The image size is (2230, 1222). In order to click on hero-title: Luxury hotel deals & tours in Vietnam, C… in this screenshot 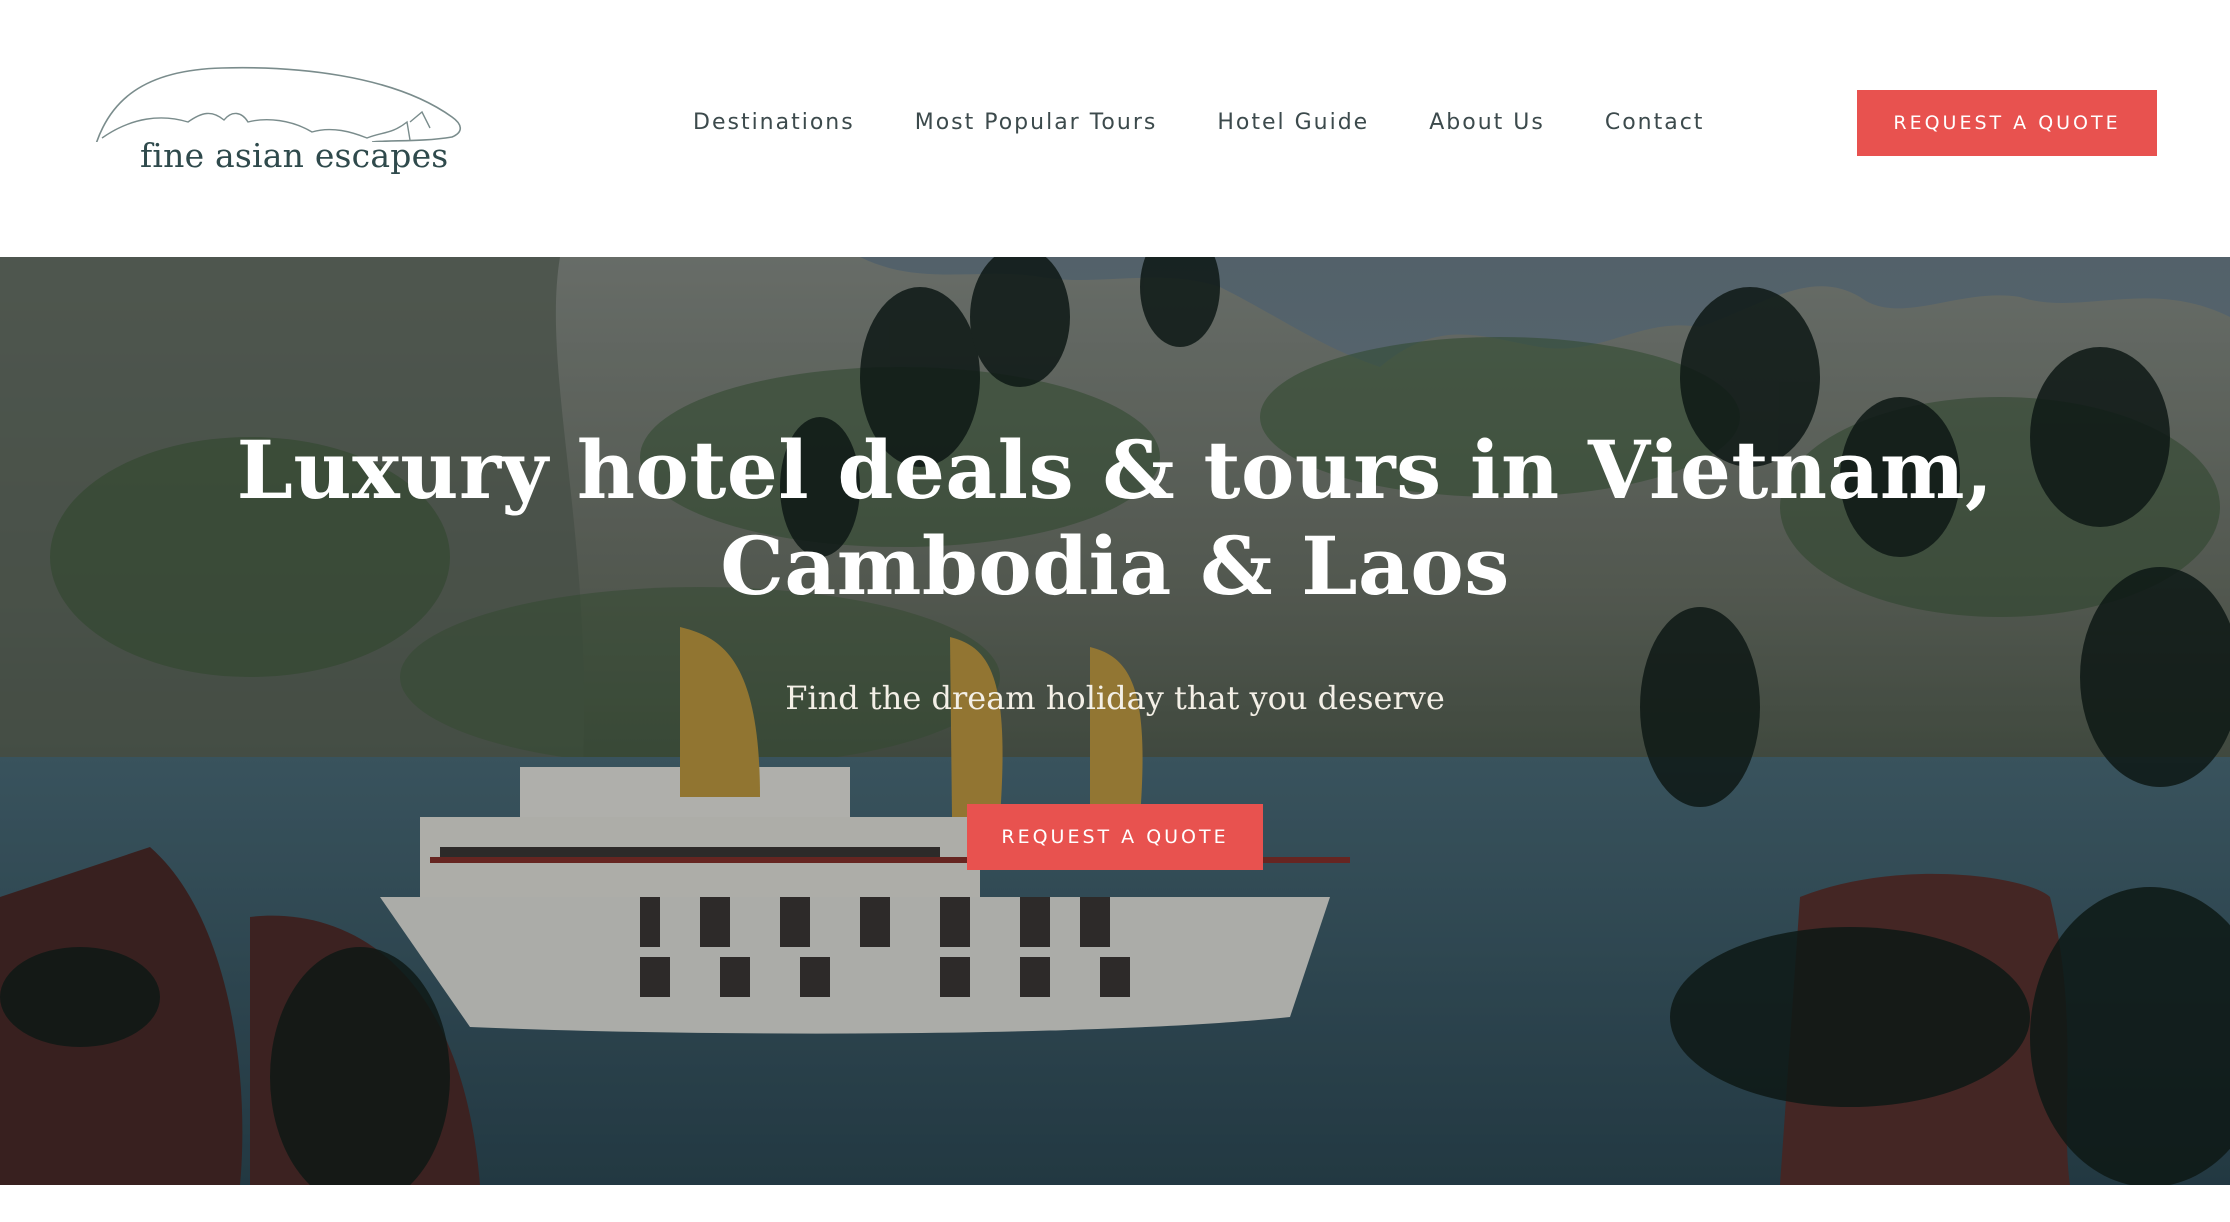, I will do `click(1115, 518)`.